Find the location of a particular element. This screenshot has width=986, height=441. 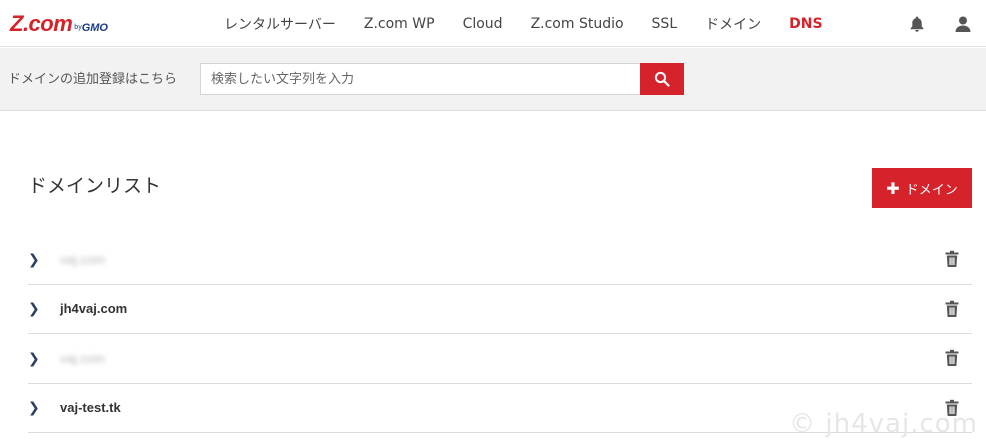

watermark: © jh4vaj.com is located at coordinates (883, 424).